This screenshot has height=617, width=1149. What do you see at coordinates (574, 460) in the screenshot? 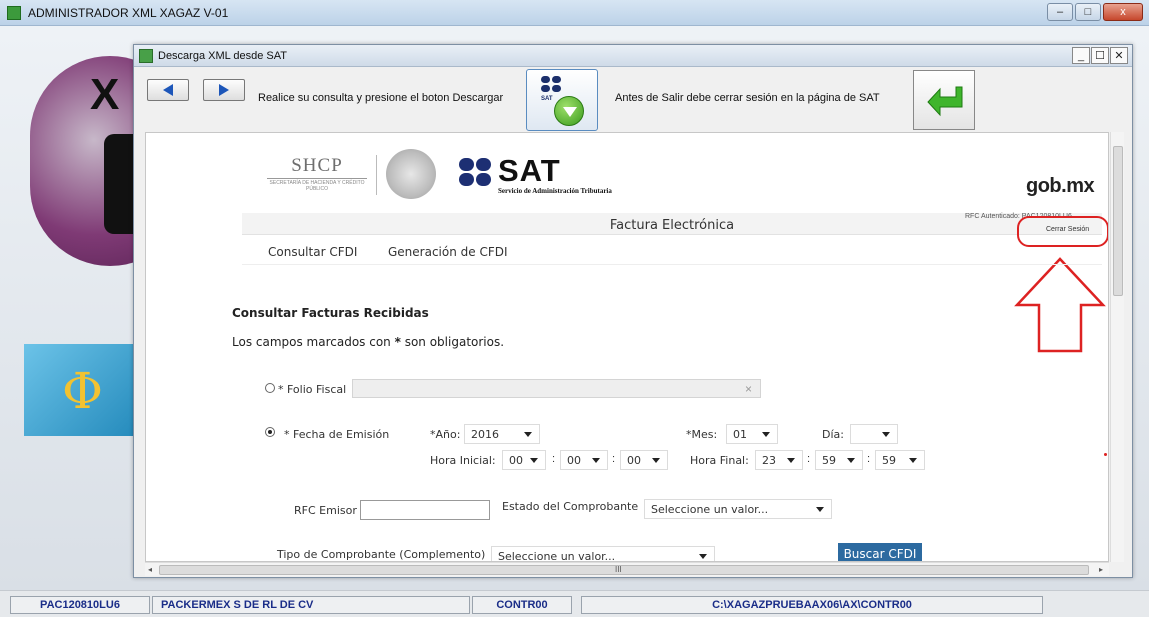
I see `hora-inicial-mm: 00` at bounding box center [574, 460].